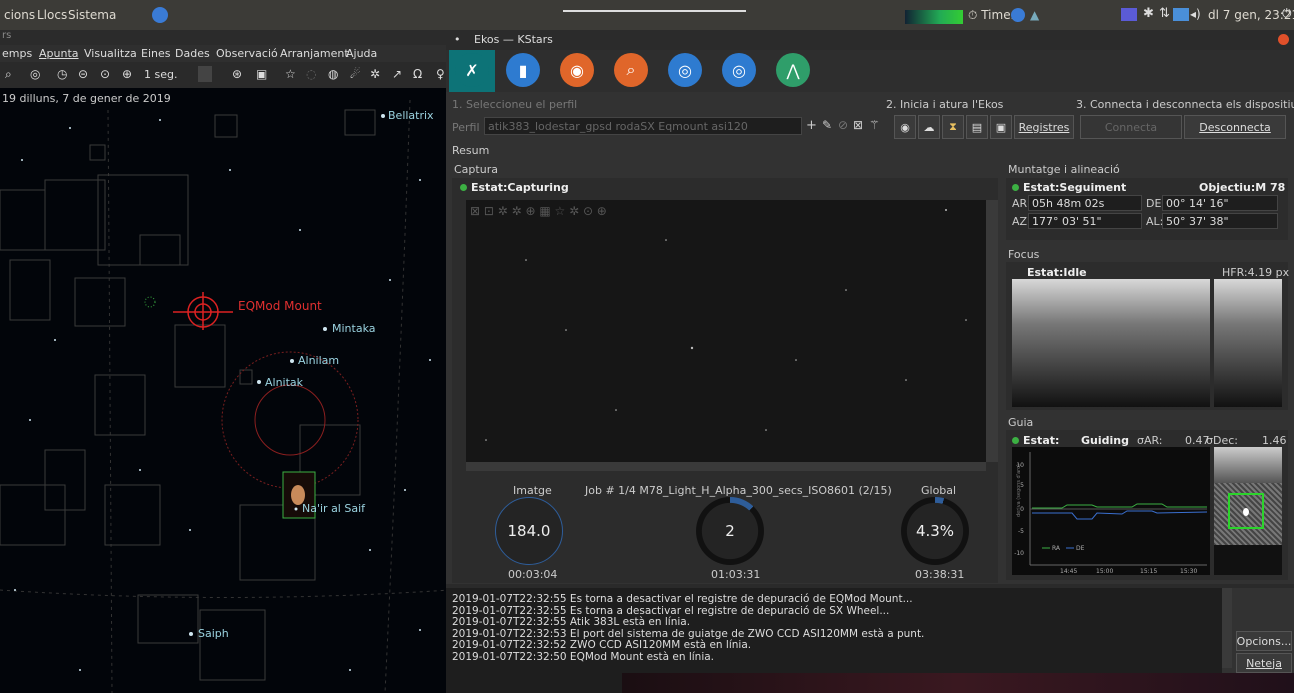 This screenshot has width=1294, height=693. What do you see at coordinates (538, 211) in the screenshot?
I see `preview-toolbar-icons: ⊠ ⊡ ✲ ✲ ⊕ ▦ ☆ ✲ ⊙ ⊕` at bounding box center [538, 211].